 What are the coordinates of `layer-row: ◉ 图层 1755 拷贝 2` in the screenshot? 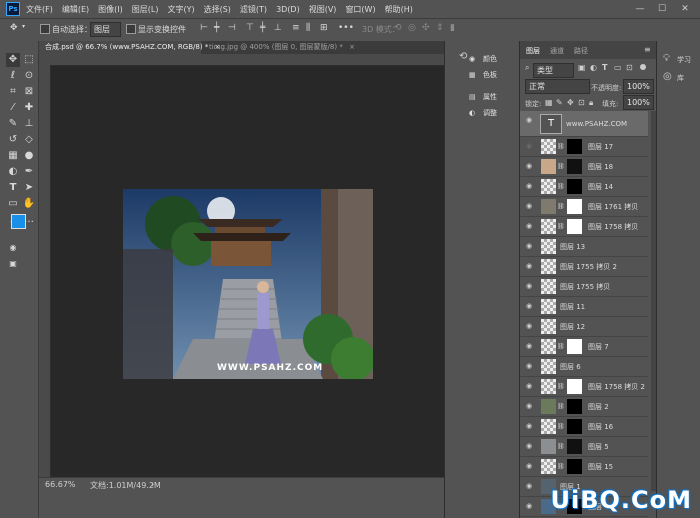 It's located at (584, 267).